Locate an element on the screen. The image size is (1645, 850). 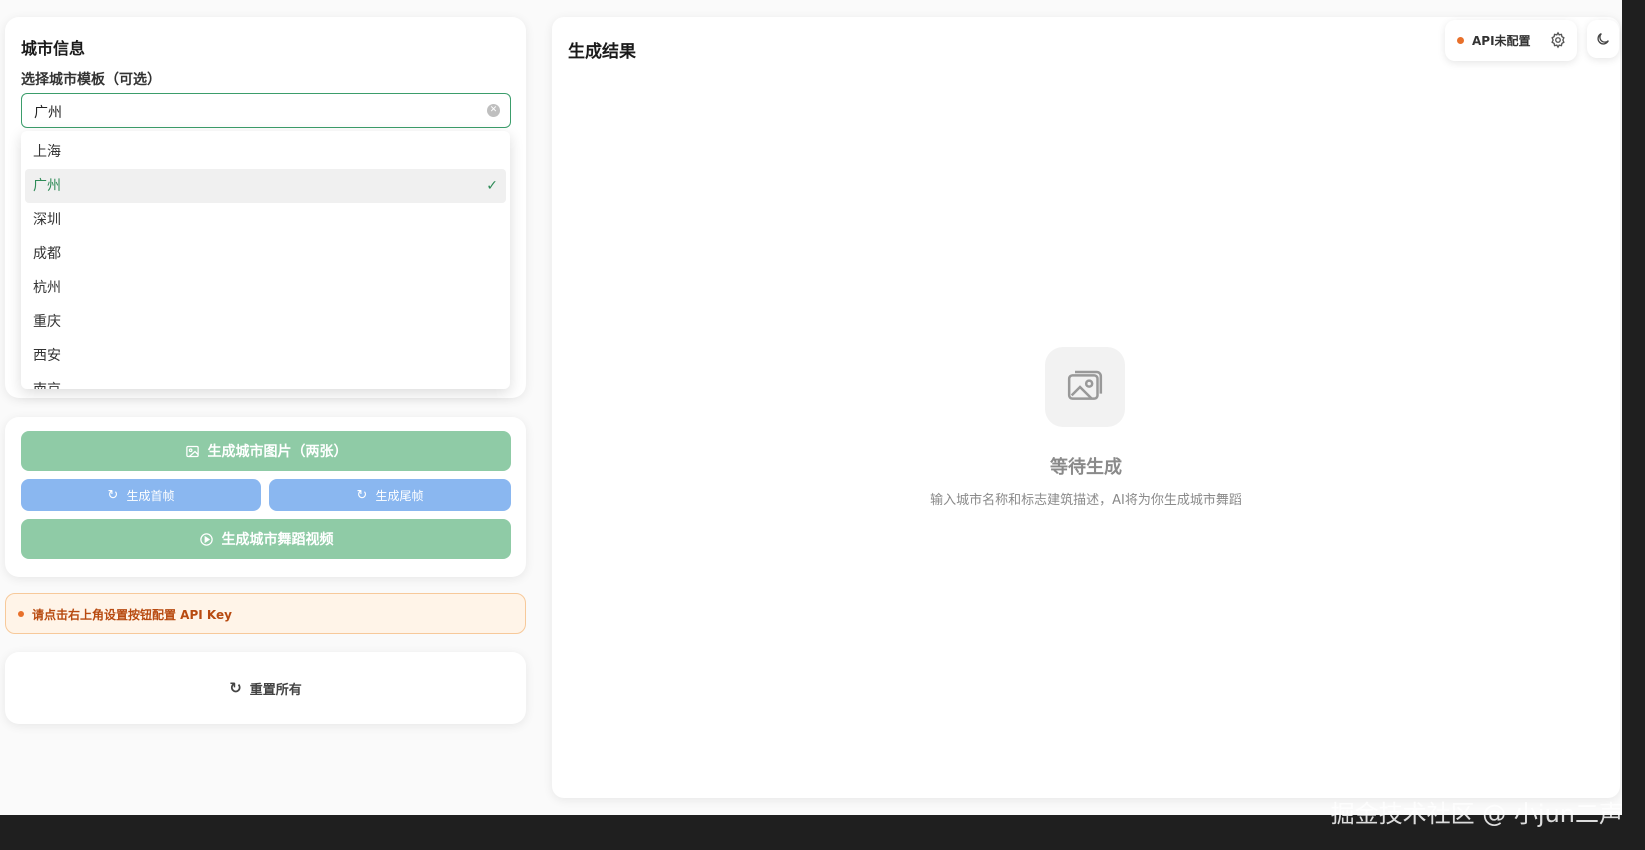
watermark: 掘金技术社区 @ 小jun二声 is located at coordinates (1476, 814).